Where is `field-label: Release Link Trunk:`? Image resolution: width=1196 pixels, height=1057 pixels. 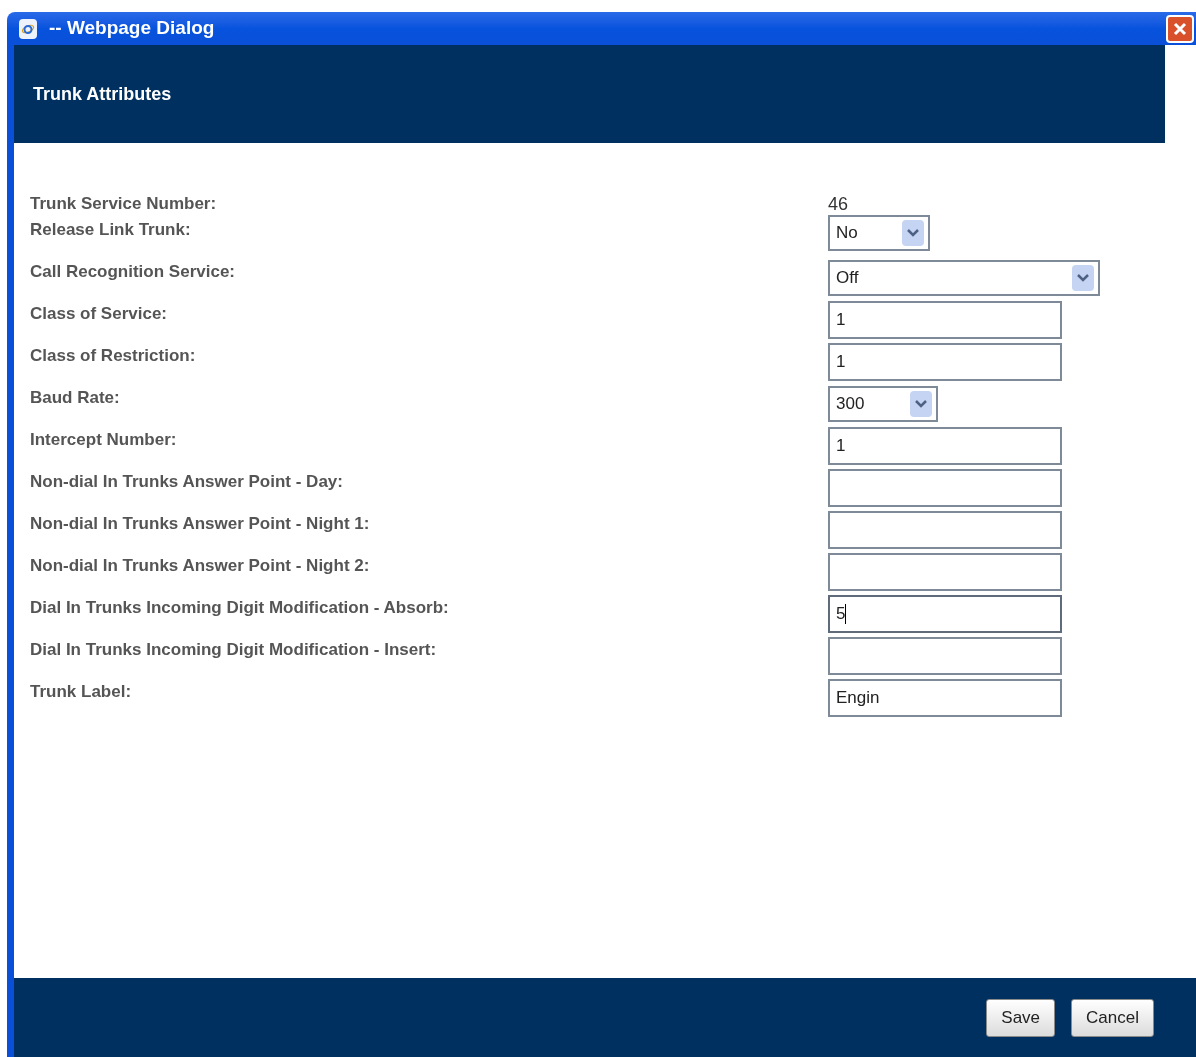
field-label: Release Link Trunk: is located at coordinates (111, 230).